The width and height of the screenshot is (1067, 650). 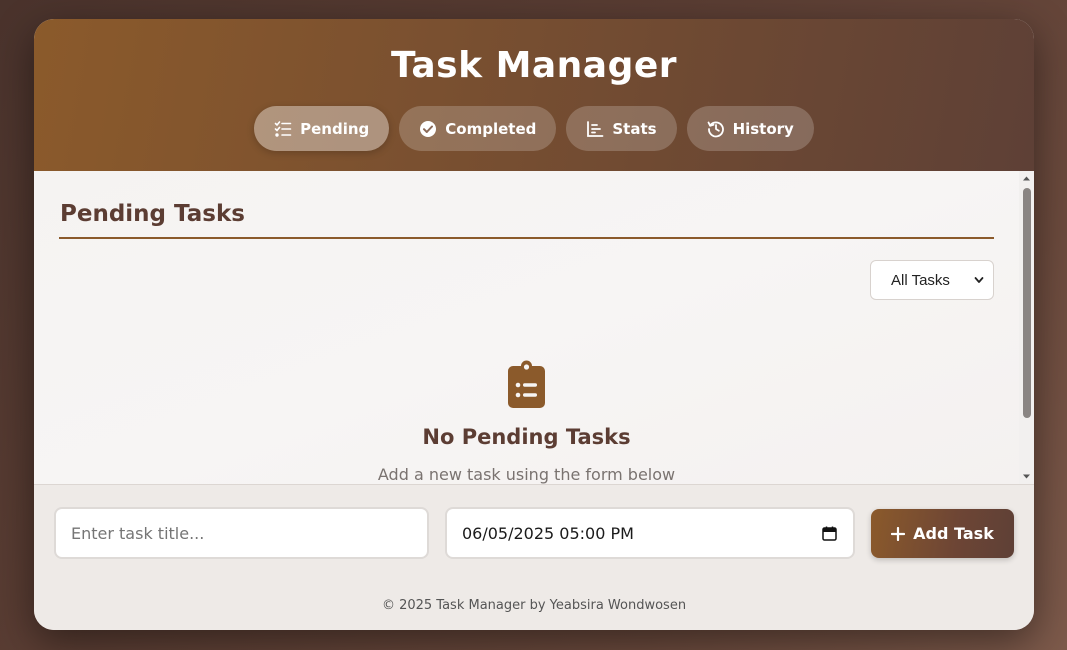 What do you see at coordinates (1026, 476) in the screenshot?
I see `scroll-down-arrow-icon` at bounding box center [1026, 476].